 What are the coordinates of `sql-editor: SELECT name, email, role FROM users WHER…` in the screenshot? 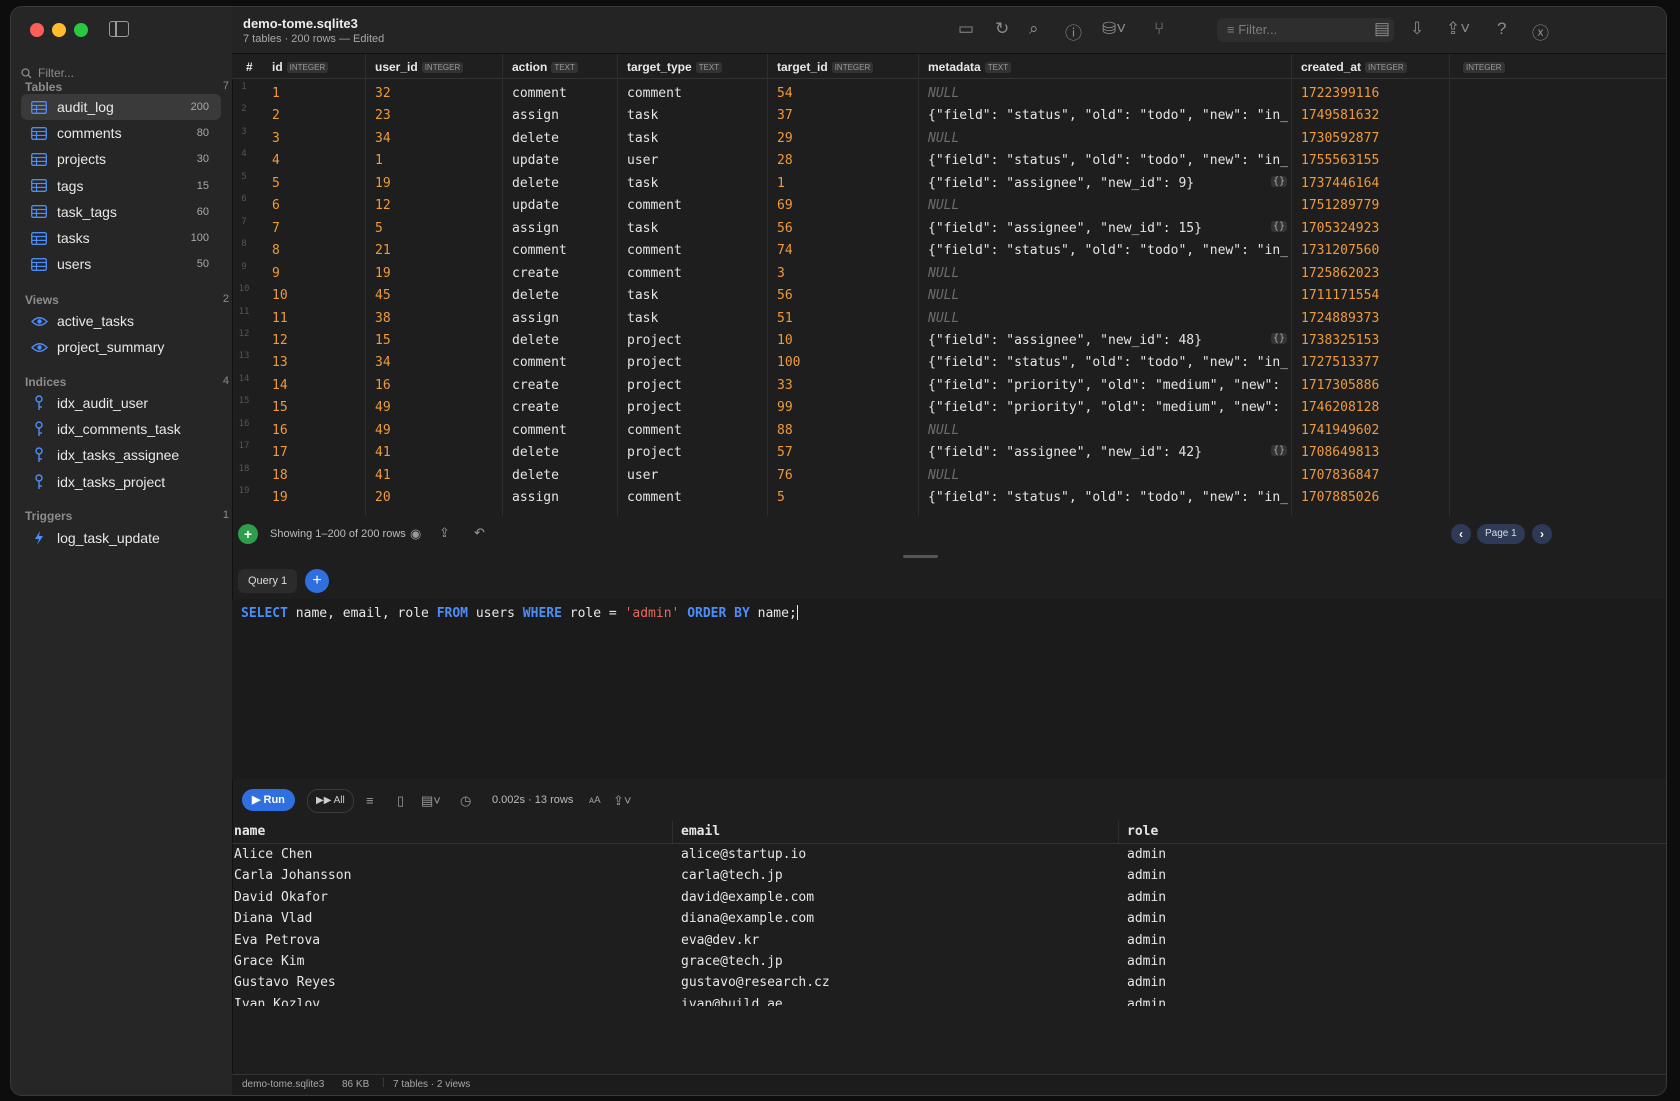 It's located at (949, 689).